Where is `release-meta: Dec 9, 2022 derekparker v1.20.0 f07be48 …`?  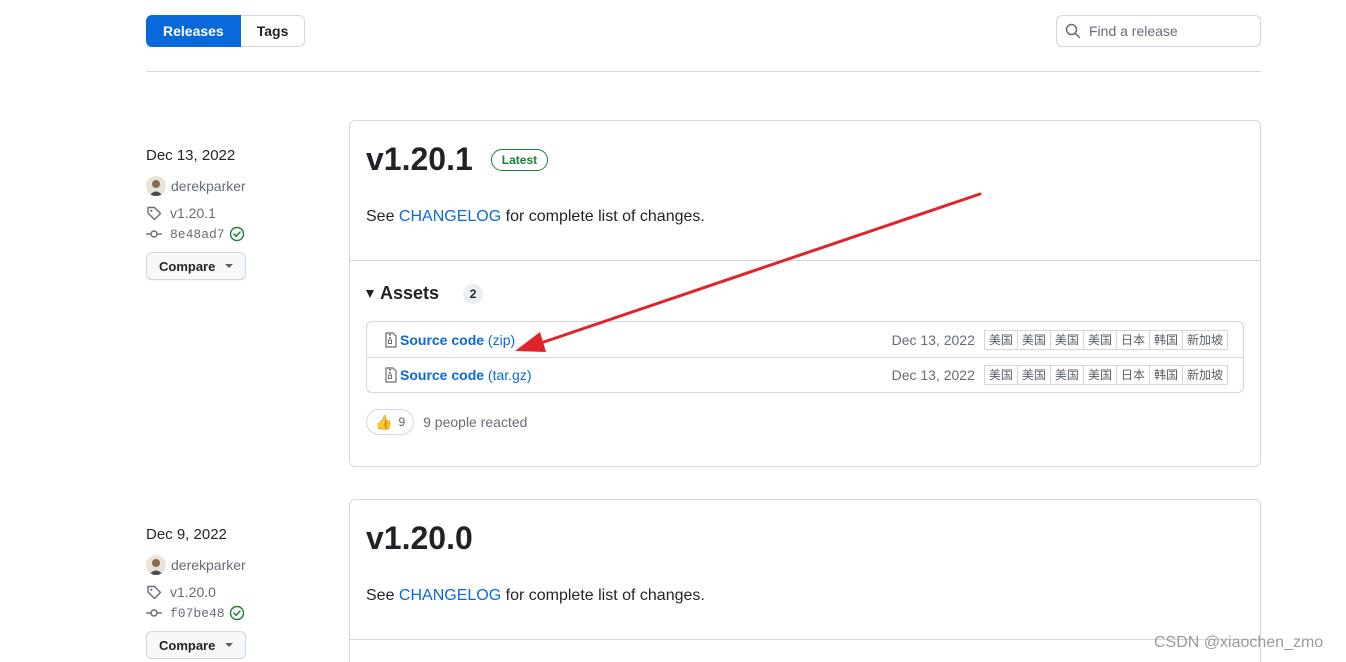
release-meta: Dec 9, 2022 derekparker v1.20.0 f07be48 … is located at coordinates (241, 592).